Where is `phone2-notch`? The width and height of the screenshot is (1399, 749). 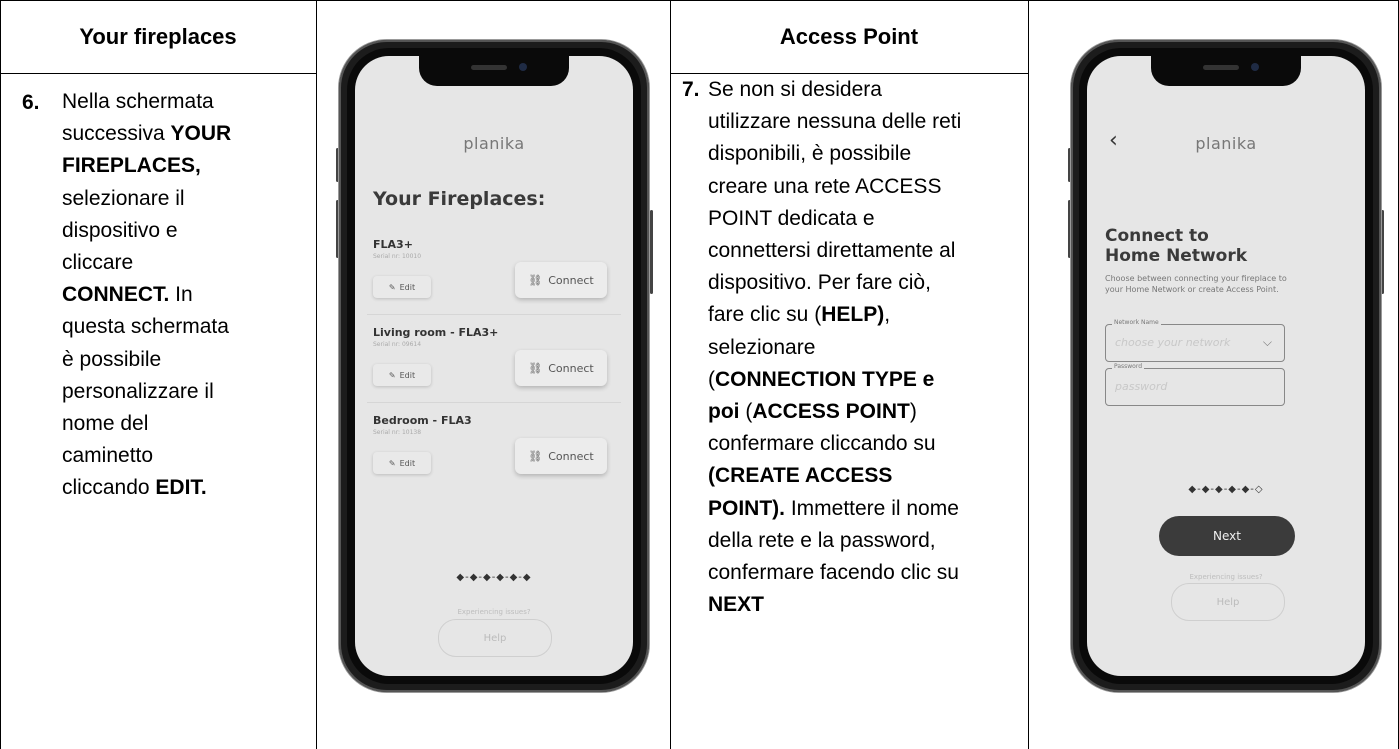
phone2-notch is located at coordinates (1226, 71).